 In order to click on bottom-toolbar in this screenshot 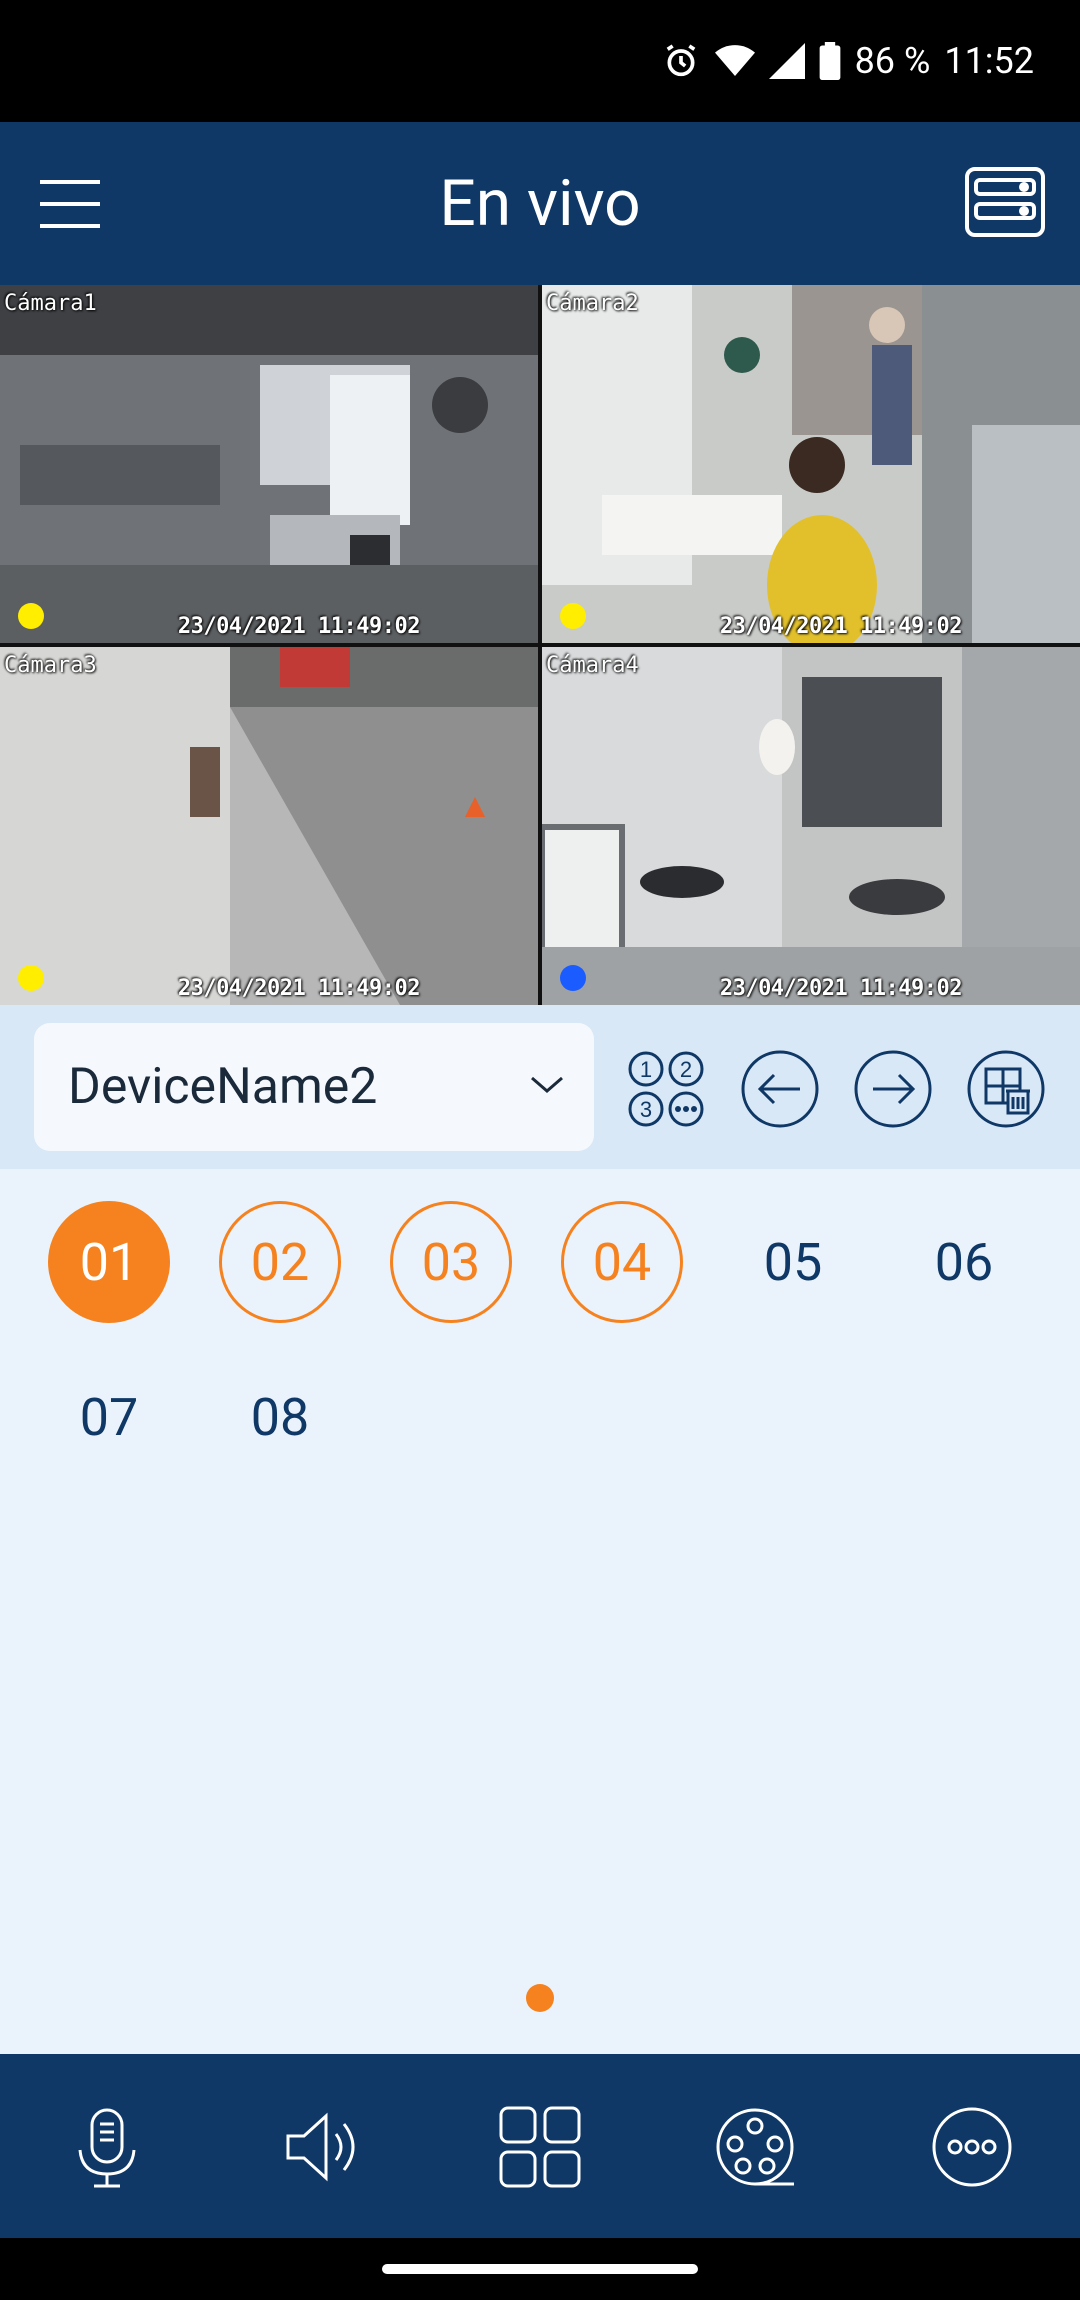, I will do `click(540, 2146)`.